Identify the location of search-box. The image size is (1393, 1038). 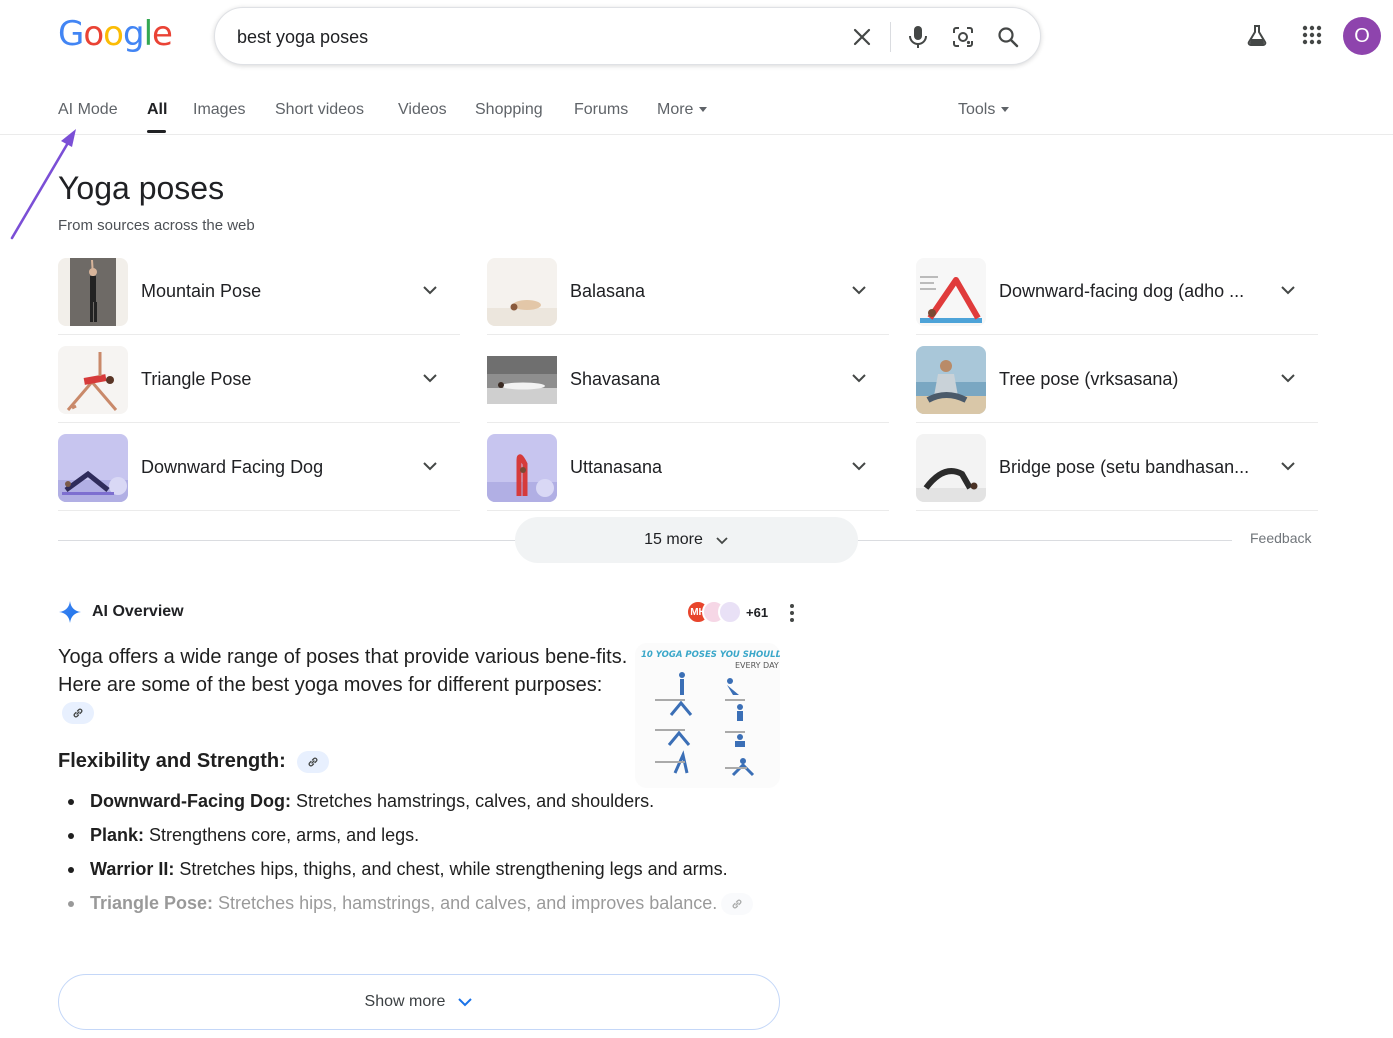
(627, 36).